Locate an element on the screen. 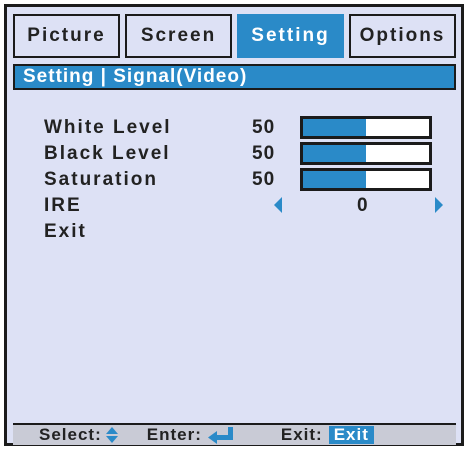  select-hint: Select: is located at coordinates (79, 435).